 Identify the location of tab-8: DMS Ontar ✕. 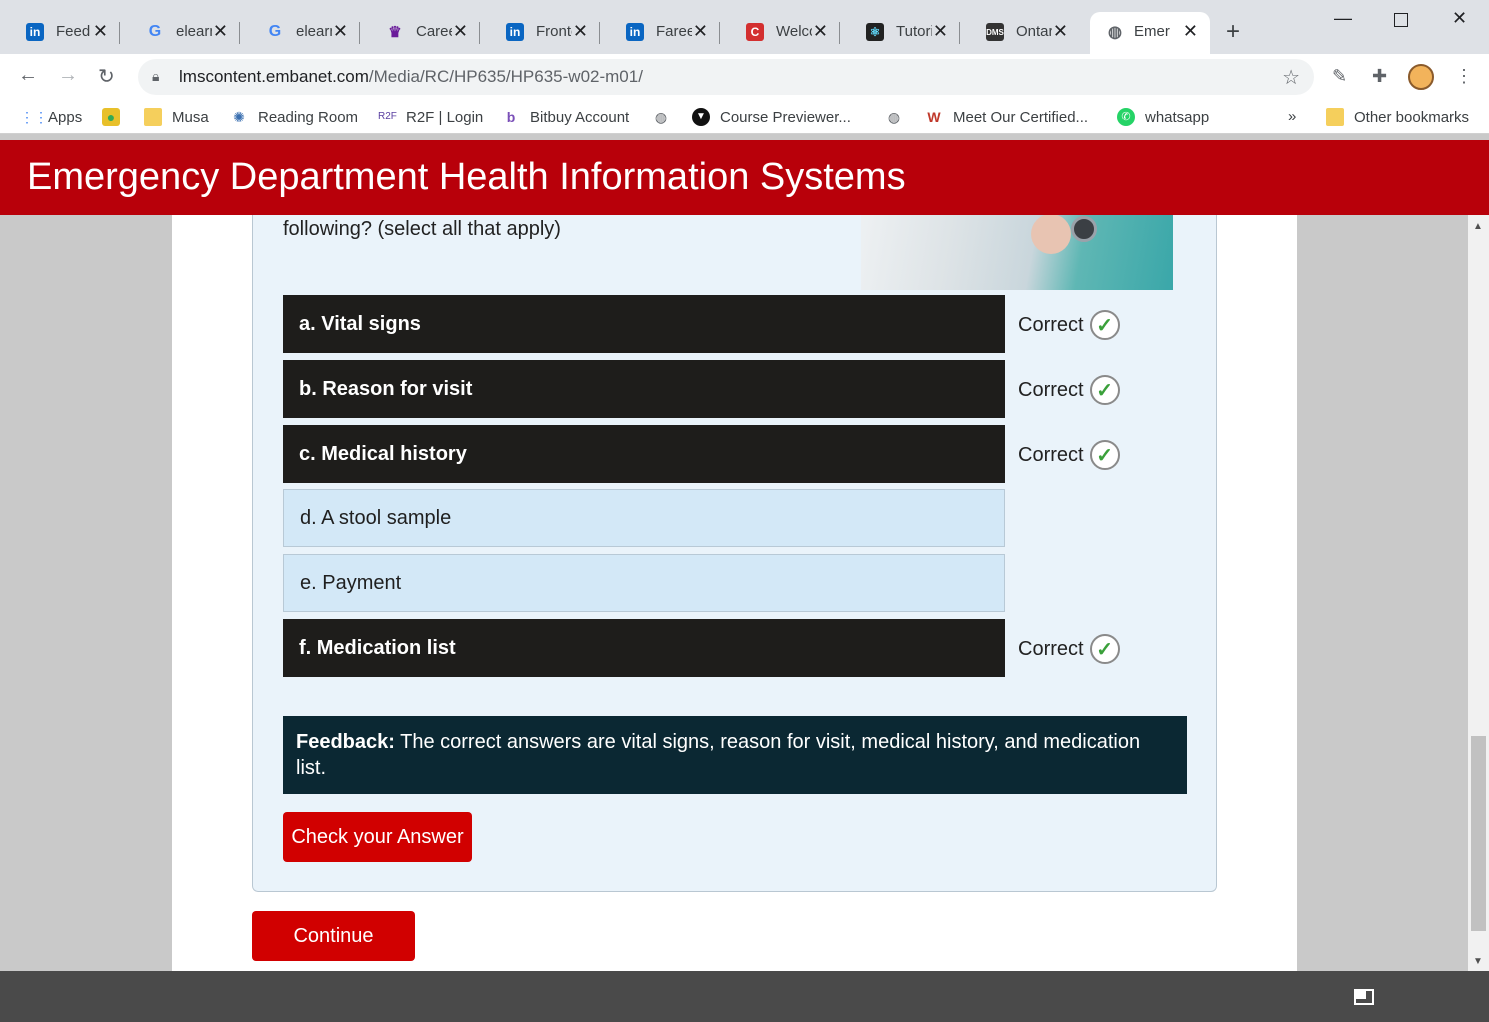
(1020, 33).